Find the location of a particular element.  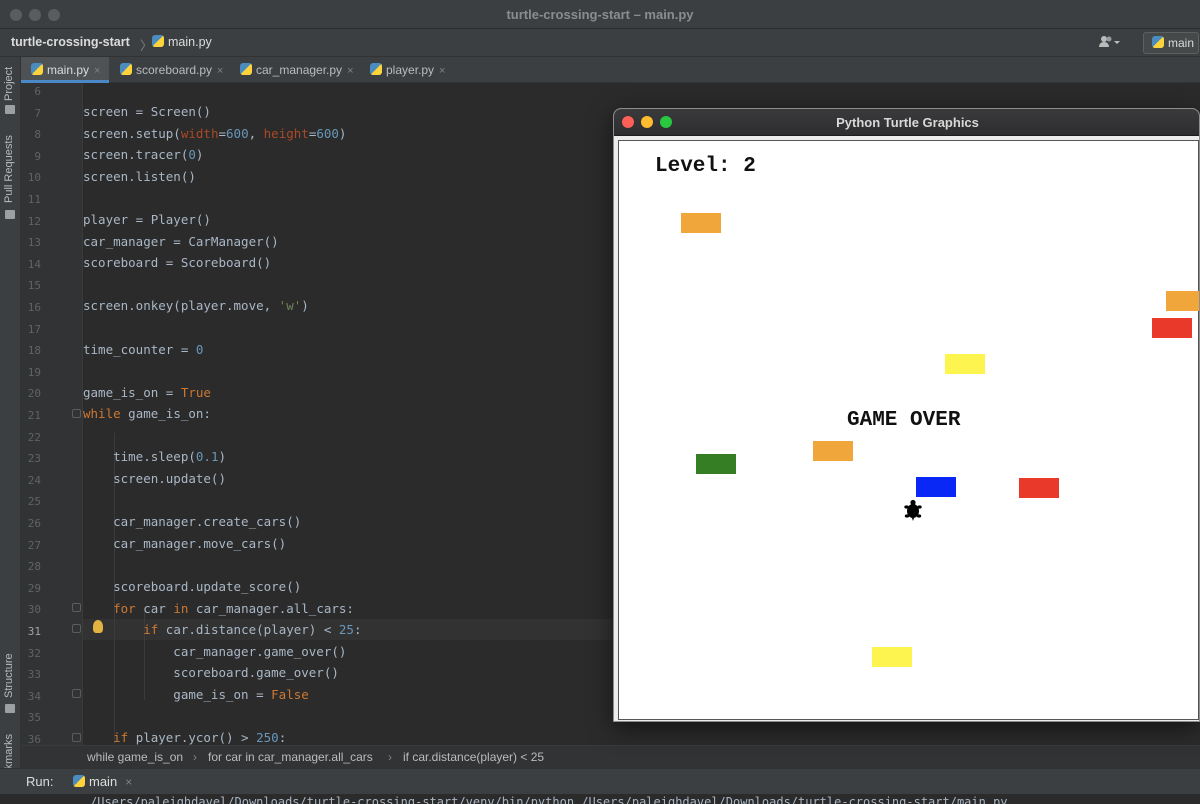

tab-main-py: main.py × is located at coordinates (65, 70).